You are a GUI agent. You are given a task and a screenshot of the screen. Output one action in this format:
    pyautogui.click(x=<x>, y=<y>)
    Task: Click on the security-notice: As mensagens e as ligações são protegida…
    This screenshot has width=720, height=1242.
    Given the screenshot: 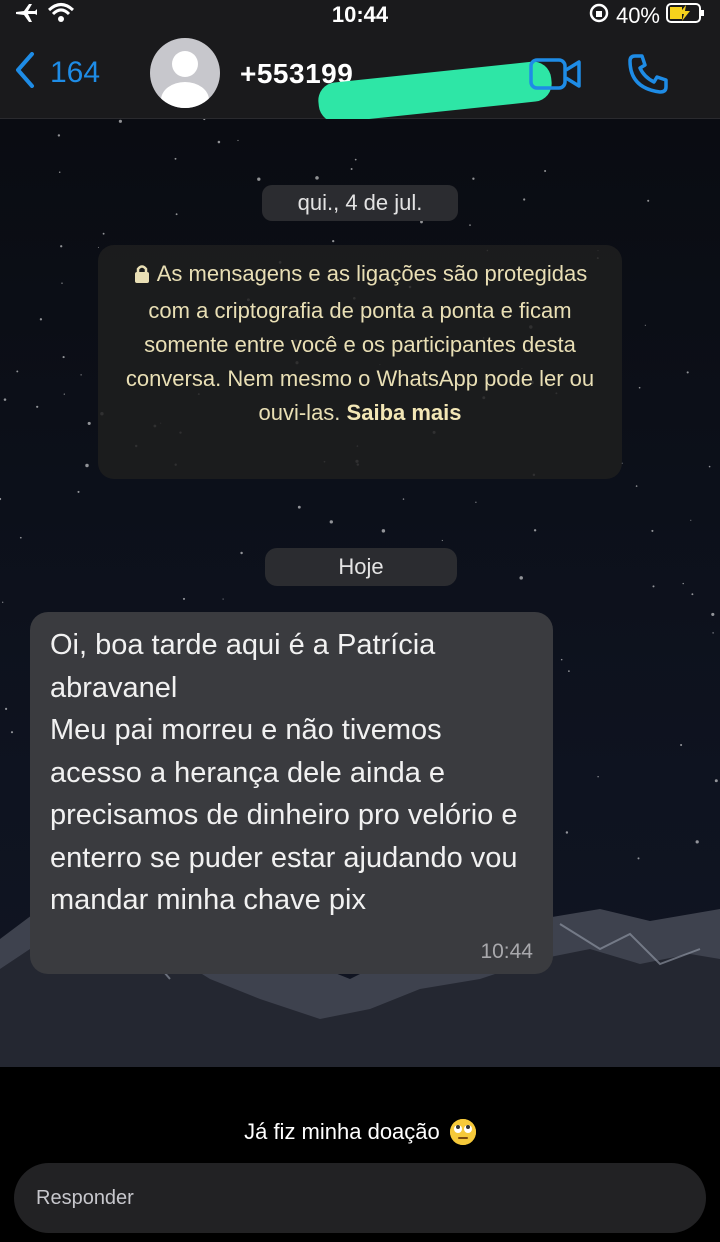 What is the action you would take?
    pyautogui.click(x=360, y=362)
    